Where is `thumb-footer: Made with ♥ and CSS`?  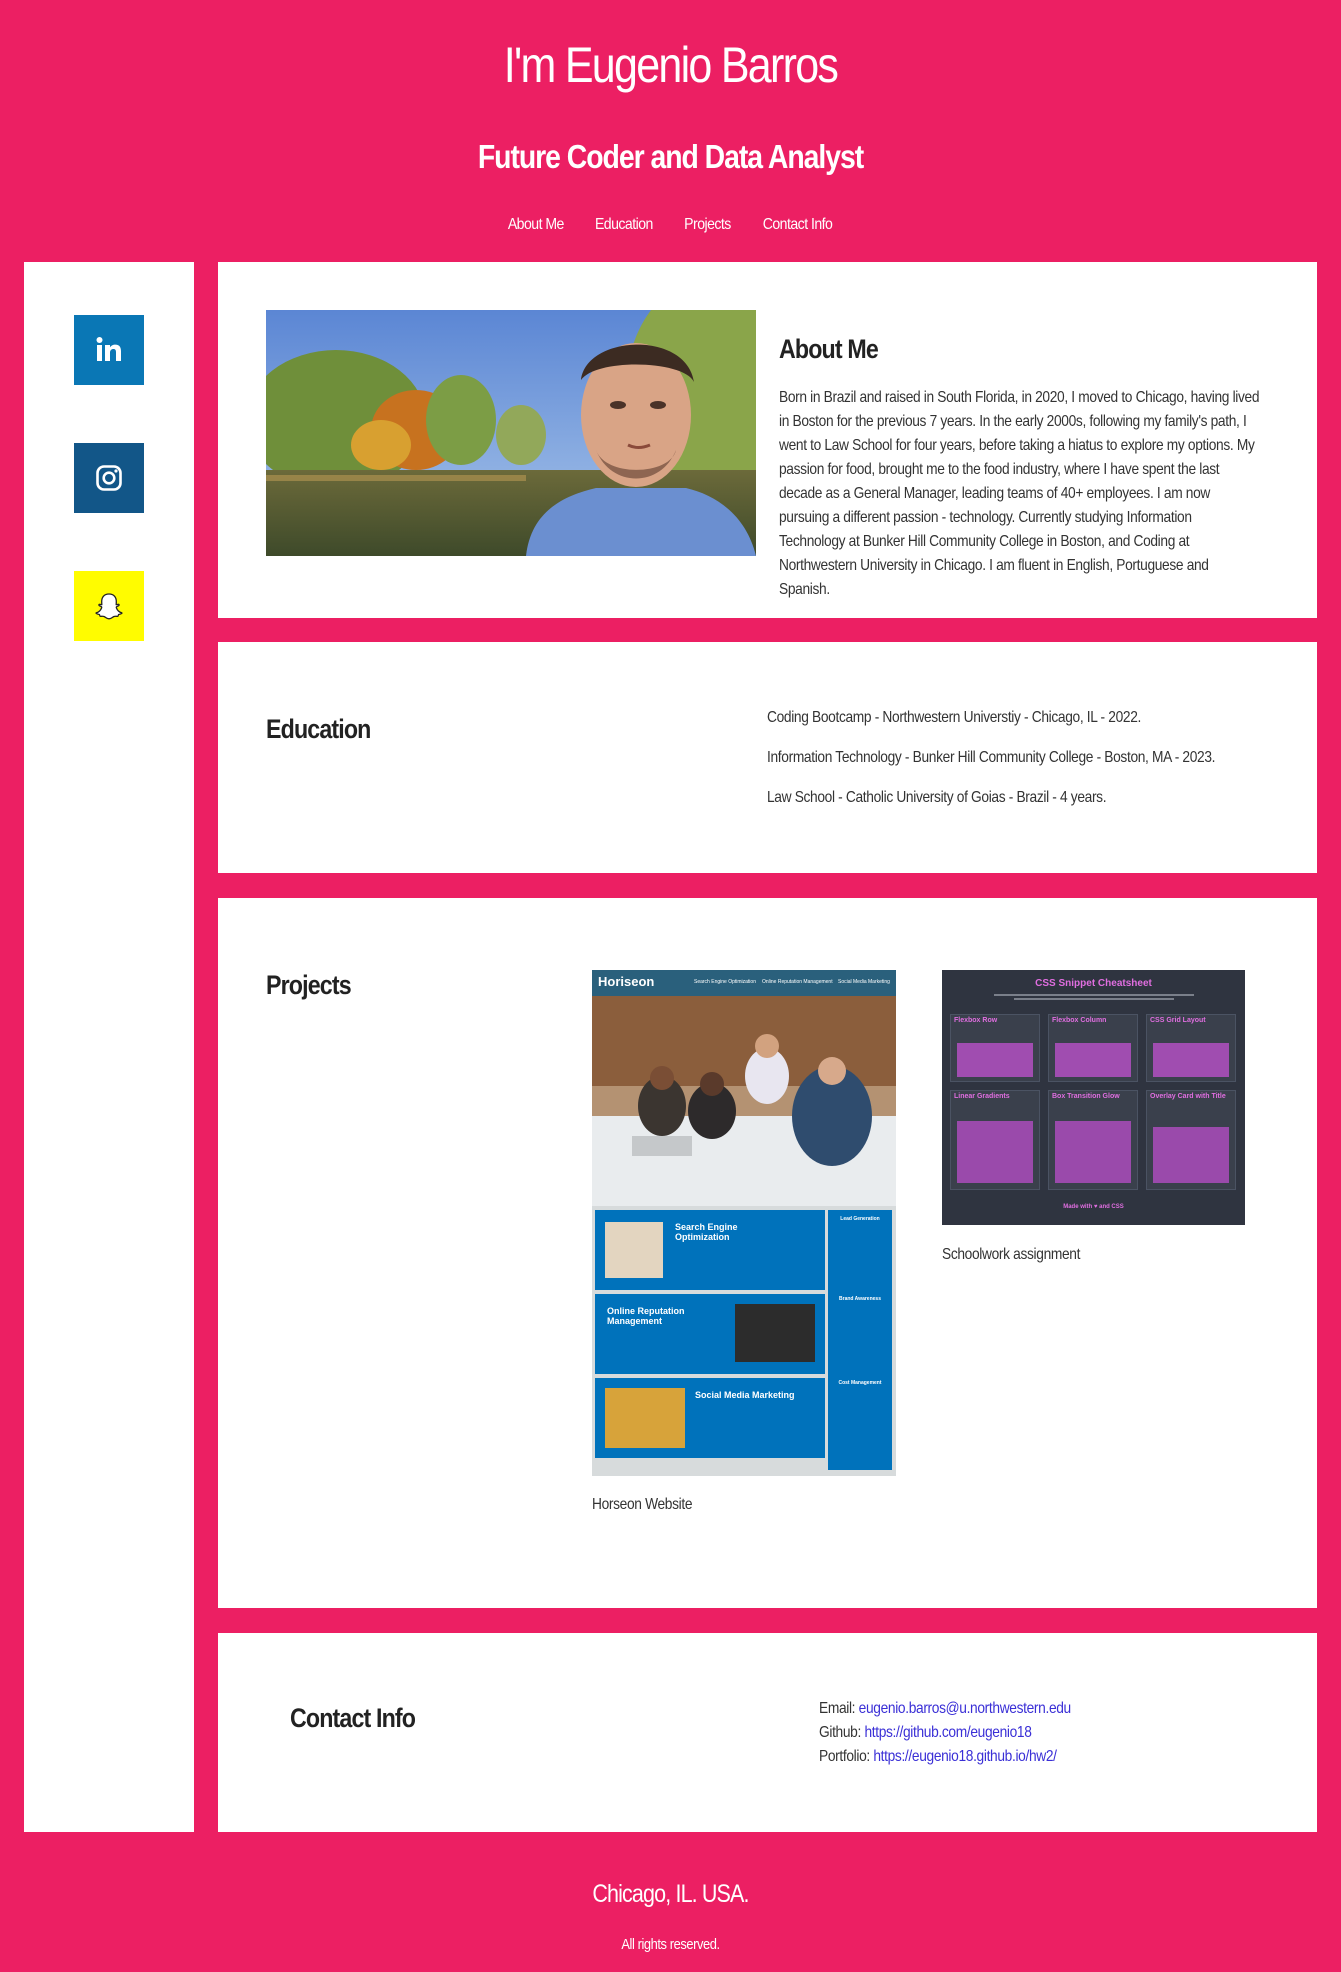
thumb-footer: Made with ♥ and CSS is located at coordinates (1093, 1207).